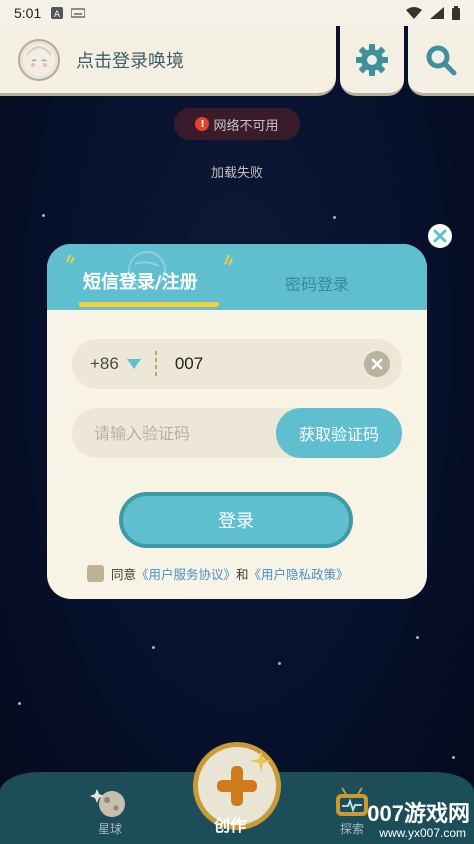 Image resolution: width=474 pixels, height=844 pixels. I want to click on avatar-face-icon, so click(39, 59).